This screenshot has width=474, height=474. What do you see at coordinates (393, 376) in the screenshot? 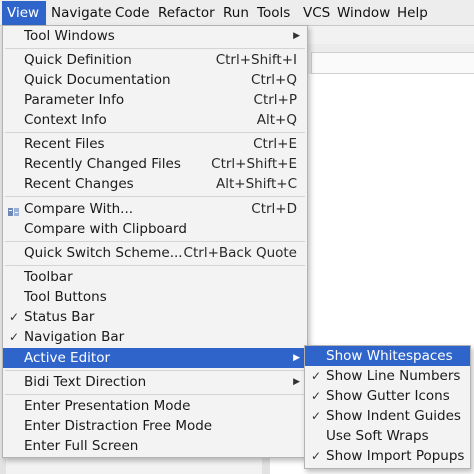
I see `menu-item-label: Show Line Numbers` at bounding box center [393, 376].